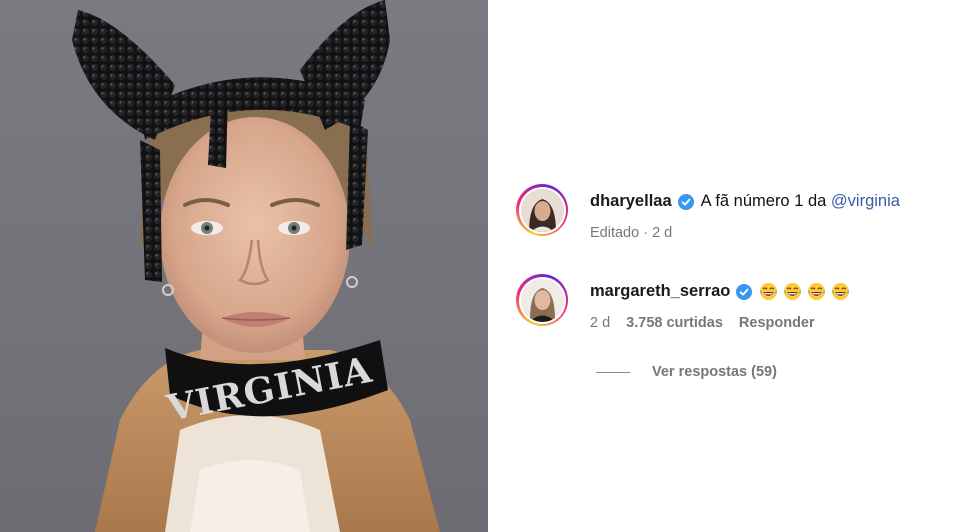 This screenshot has width=966, height=532. Describe the element at coordinates (763, 201) in the screenshot. I see `comment-text-body: A fã número 1 da` at that location.